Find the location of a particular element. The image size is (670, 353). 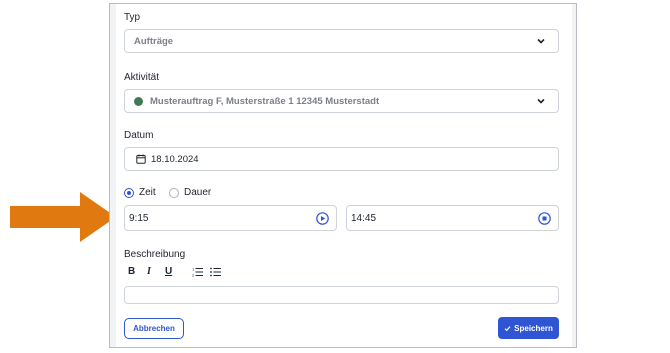

stop-icon is located at coordinates (544, 218).